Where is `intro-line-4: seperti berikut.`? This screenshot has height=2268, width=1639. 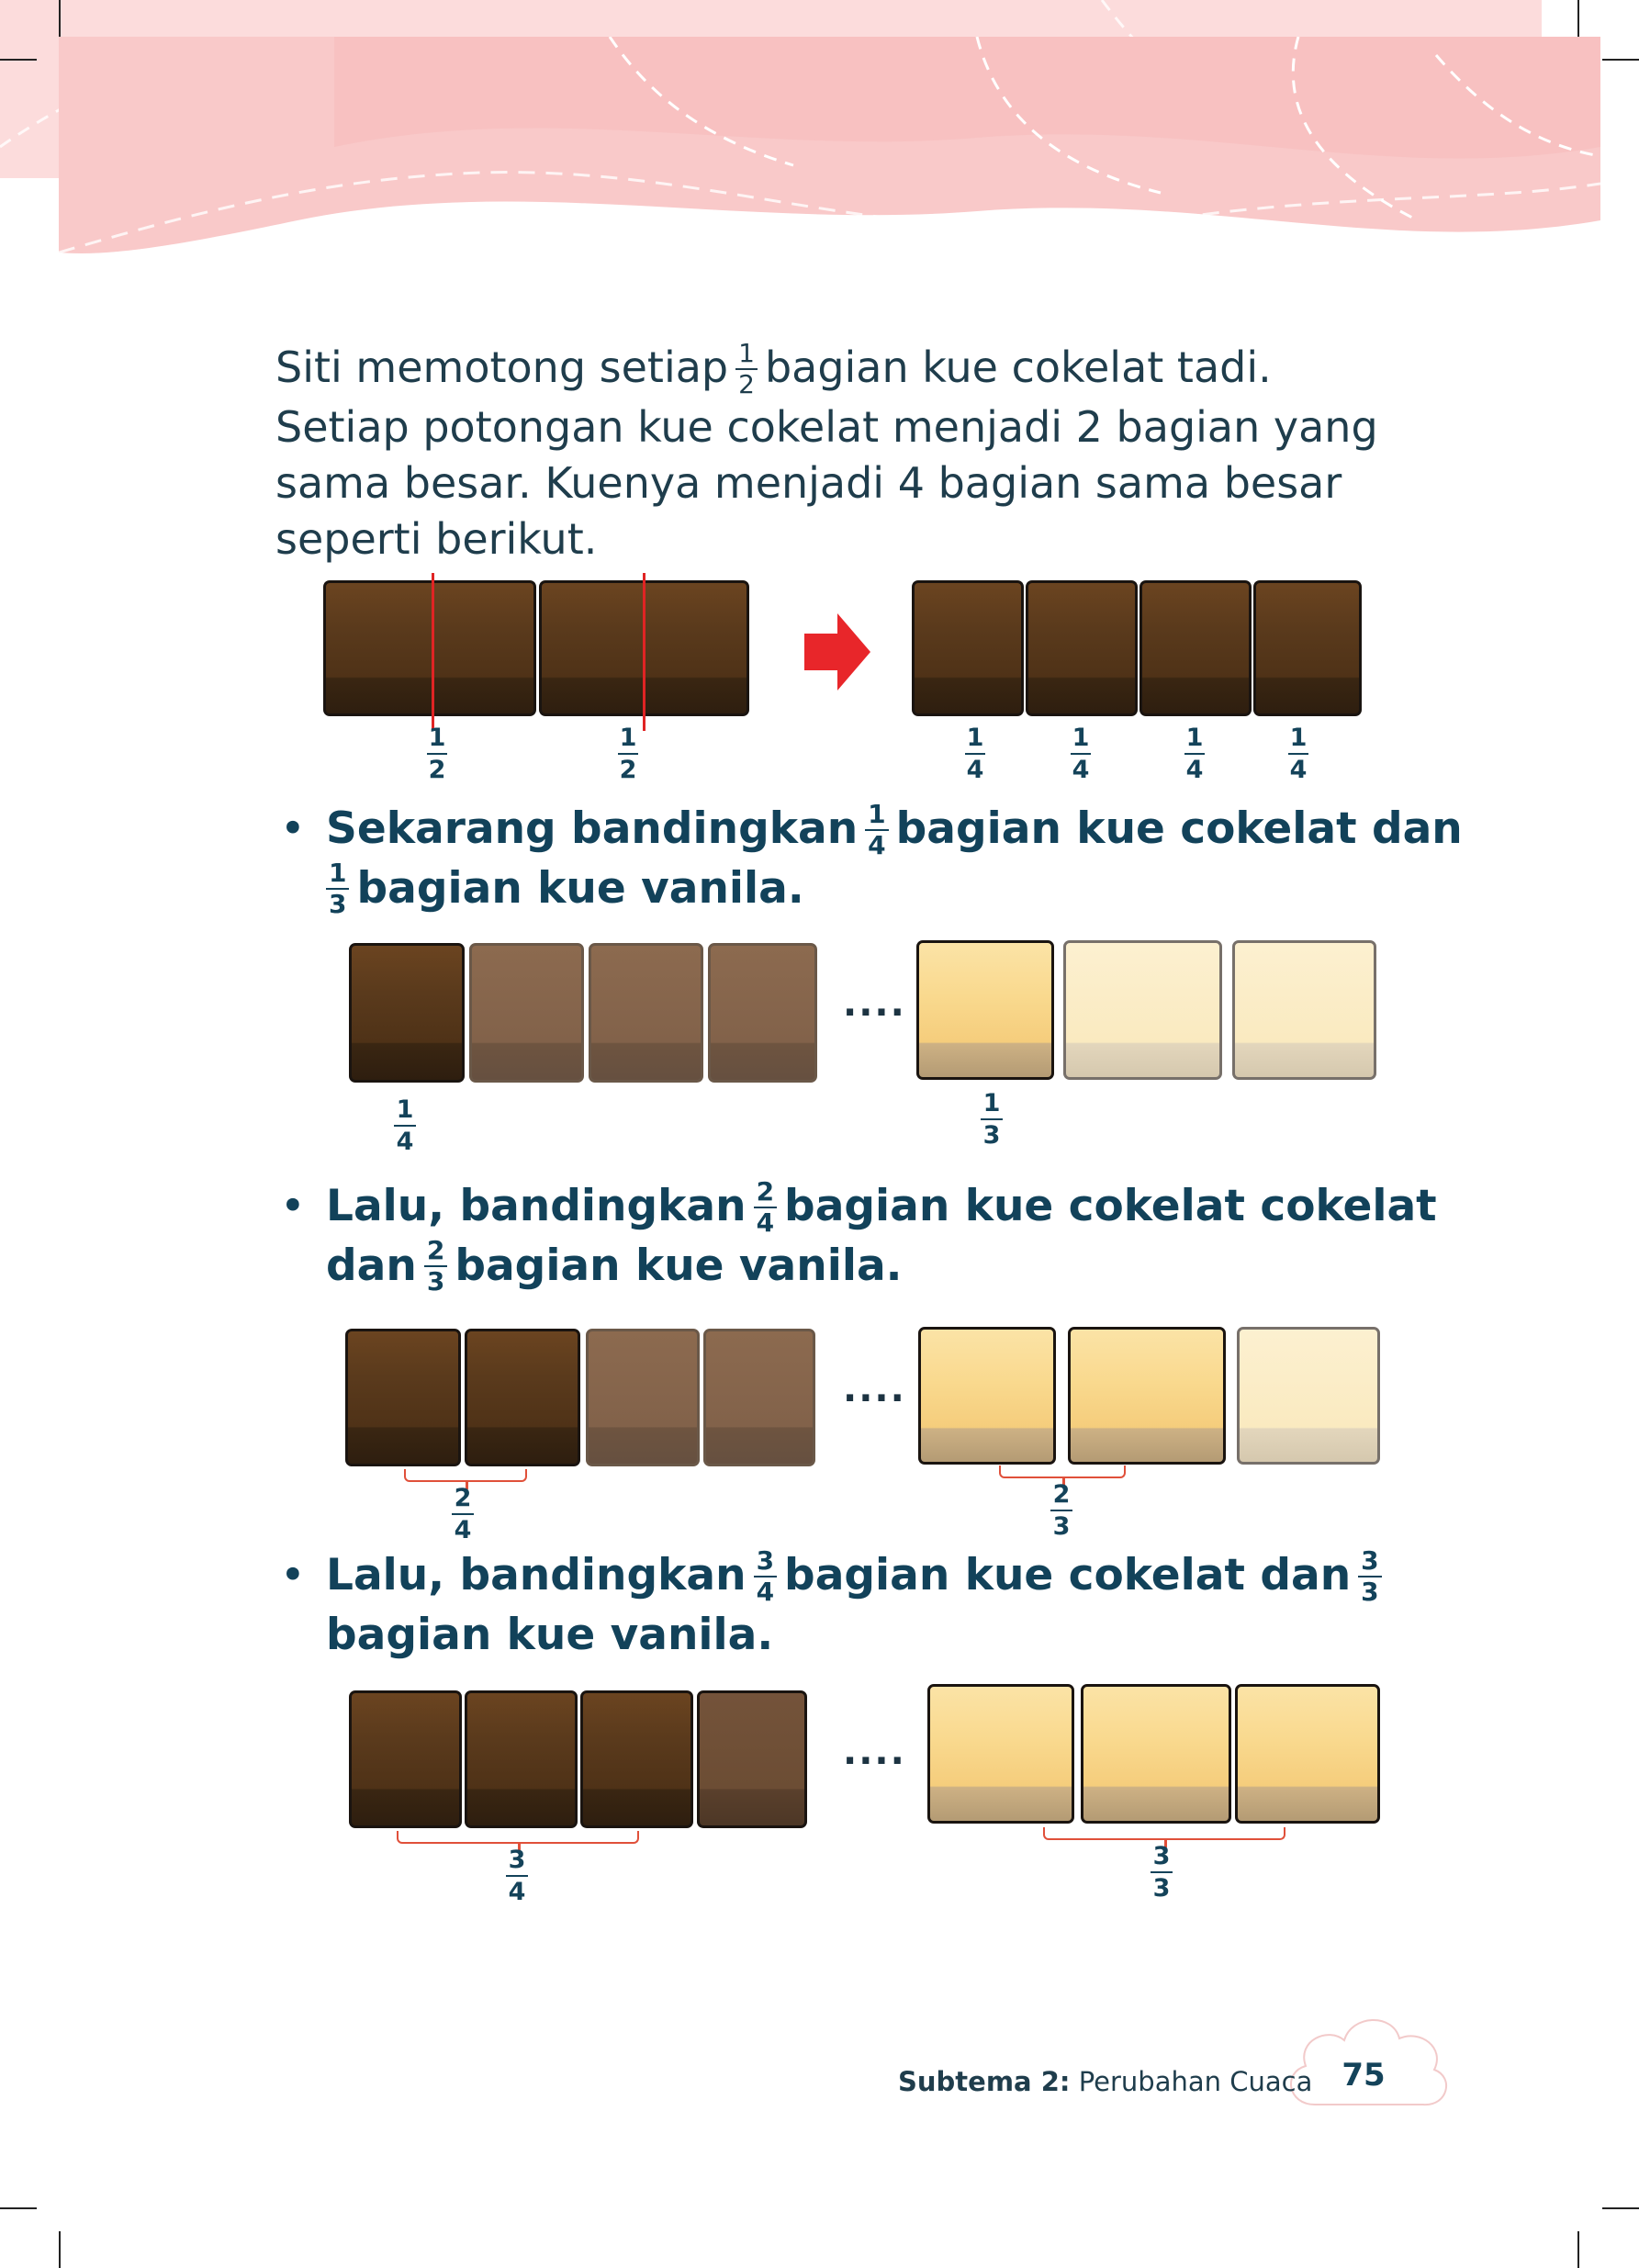 intro-line-4: seperti berikut. is located at coordinates (436, 538).